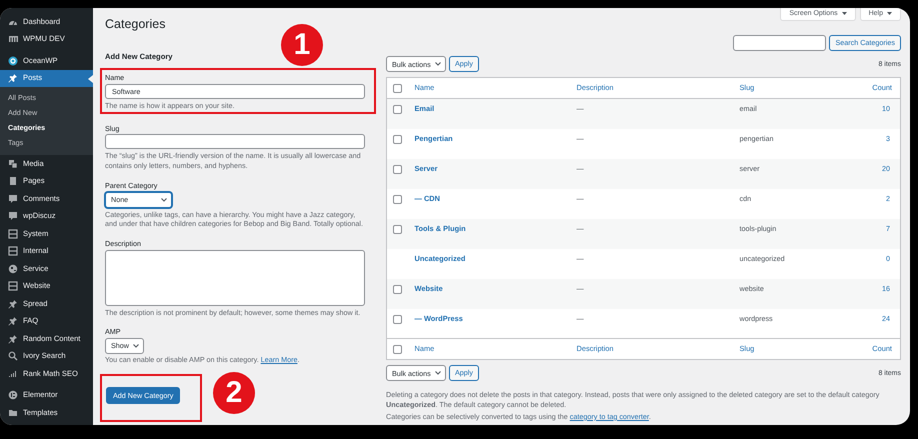 This screenshot has height=439, width=918. Describe the element at coordinates (302, 45) in the screenshot. I see `step-number: 1` at that location.